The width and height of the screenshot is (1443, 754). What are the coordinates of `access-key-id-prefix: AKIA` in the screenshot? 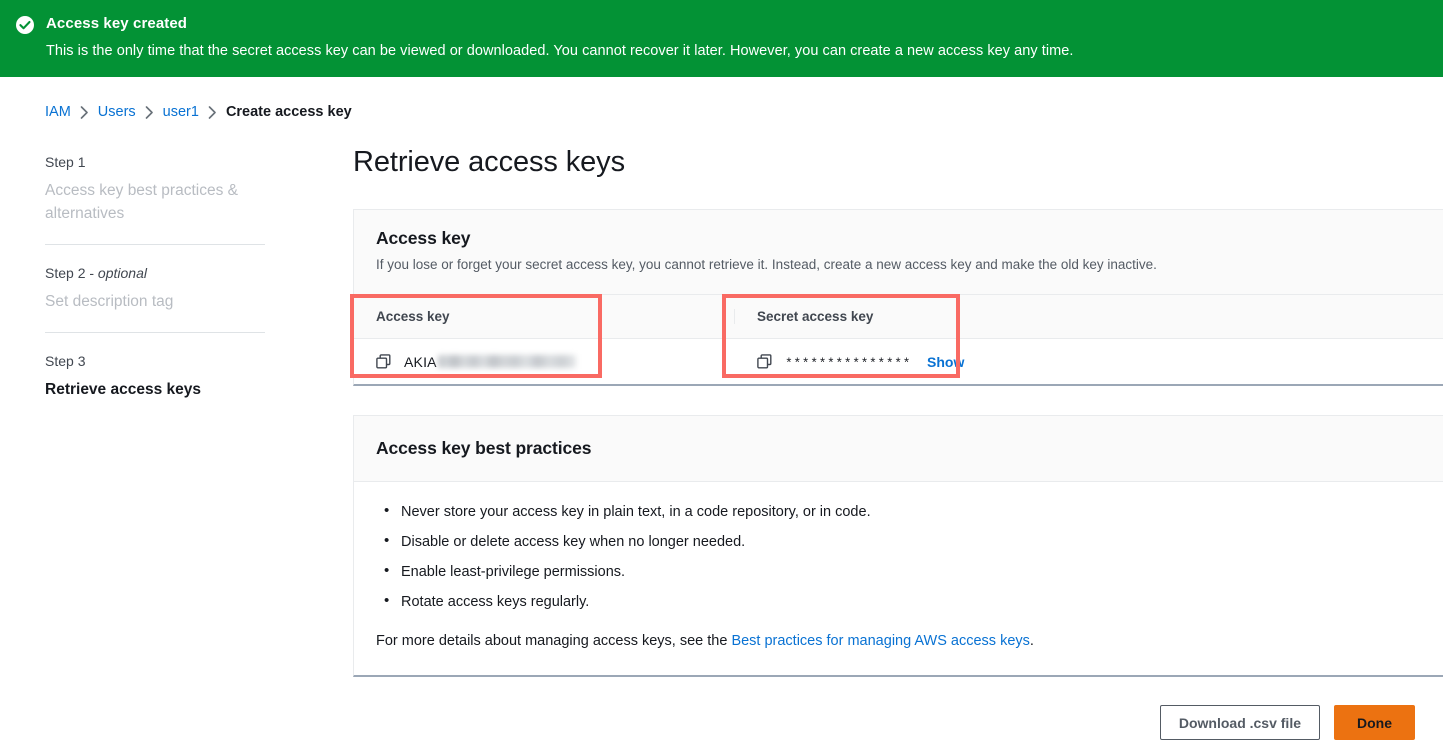 It's located at (420, 361).